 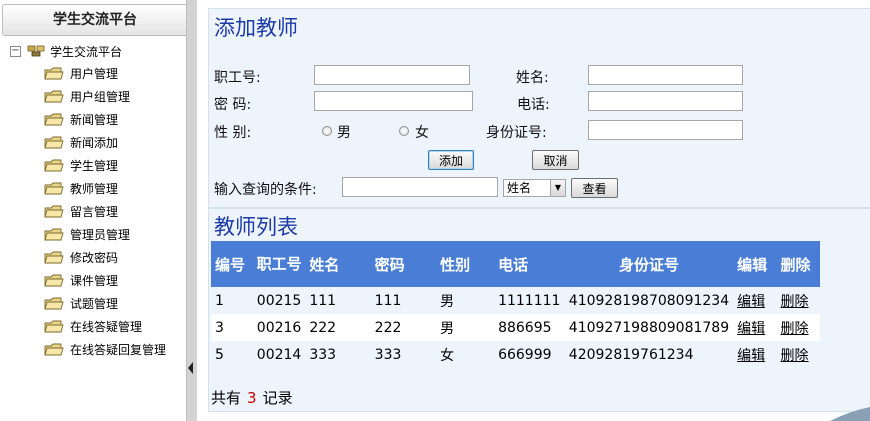 I want to click on column-header: 身份证号, so click(x=649, y=264).